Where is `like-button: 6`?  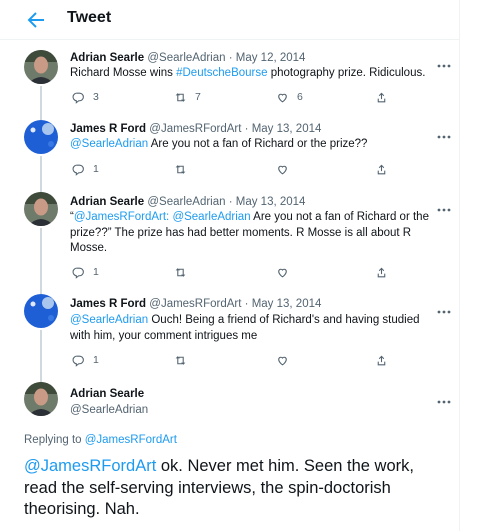
like-button: 6 is located at coordinates (289, 97).